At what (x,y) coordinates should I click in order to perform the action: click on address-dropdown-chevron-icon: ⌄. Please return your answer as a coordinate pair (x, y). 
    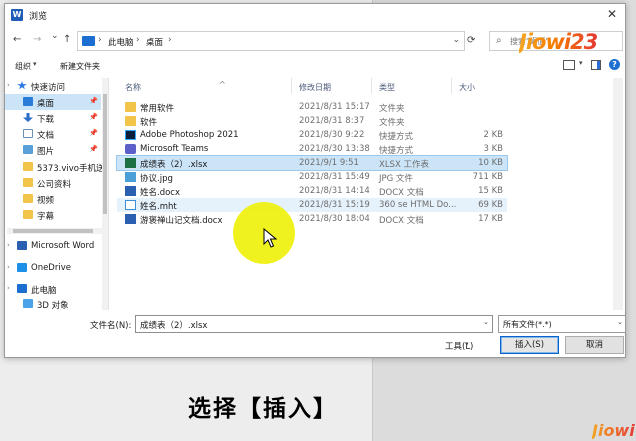
    Looking at the image, I should click on (456, 40).